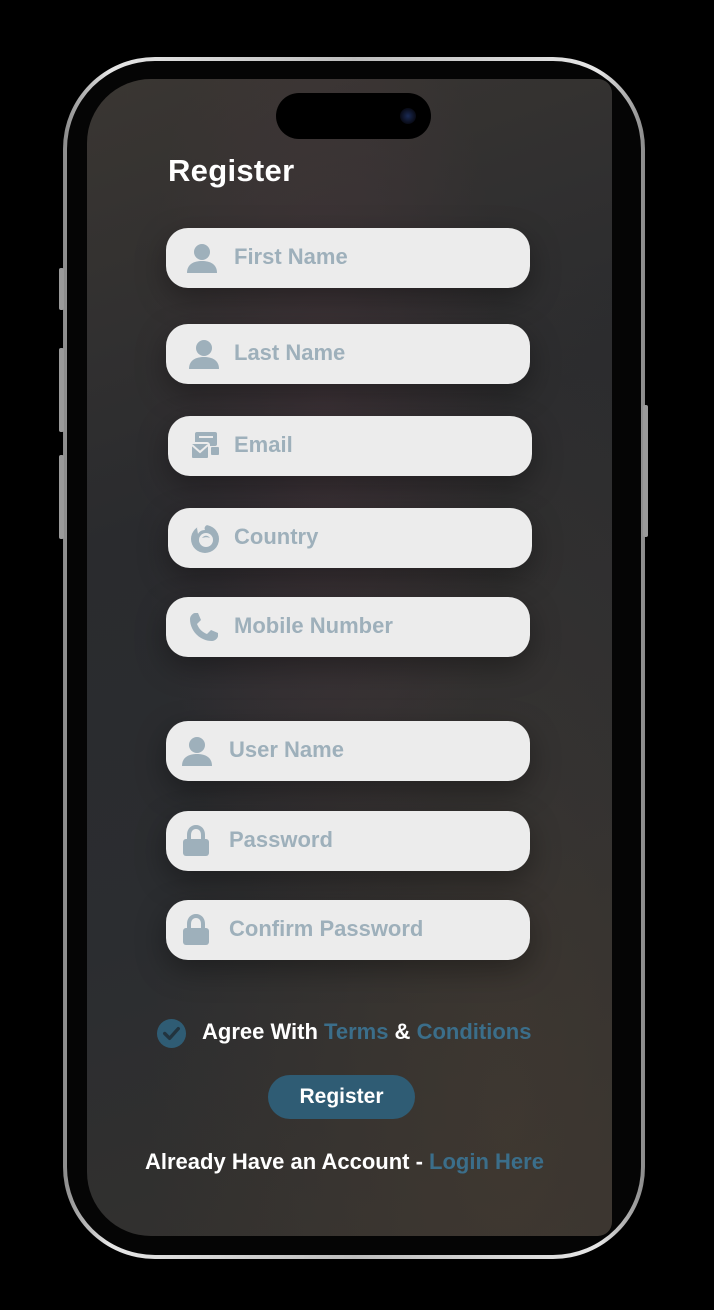 The width and height of the screenshot is (714, 1310). I want to click on username-placeholder: User Name, so click(286, 749).